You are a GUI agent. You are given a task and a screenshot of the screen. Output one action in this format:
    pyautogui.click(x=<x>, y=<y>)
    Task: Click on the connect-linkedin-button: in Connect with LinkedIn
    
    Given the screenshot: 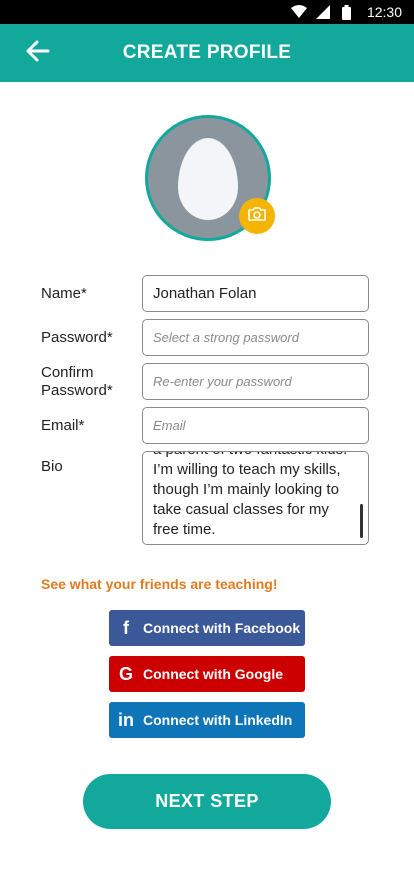 What is the action you would take?
    pyautogui.click(x=207, y=720)
    